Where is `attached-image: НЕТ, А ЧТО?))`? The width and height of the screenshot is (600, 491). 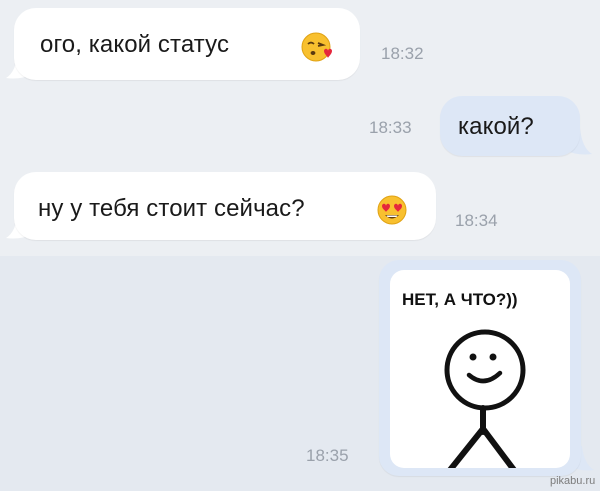 attached-image: НЕТ, А ЧТО?)) is located at coordinates (480, 369).